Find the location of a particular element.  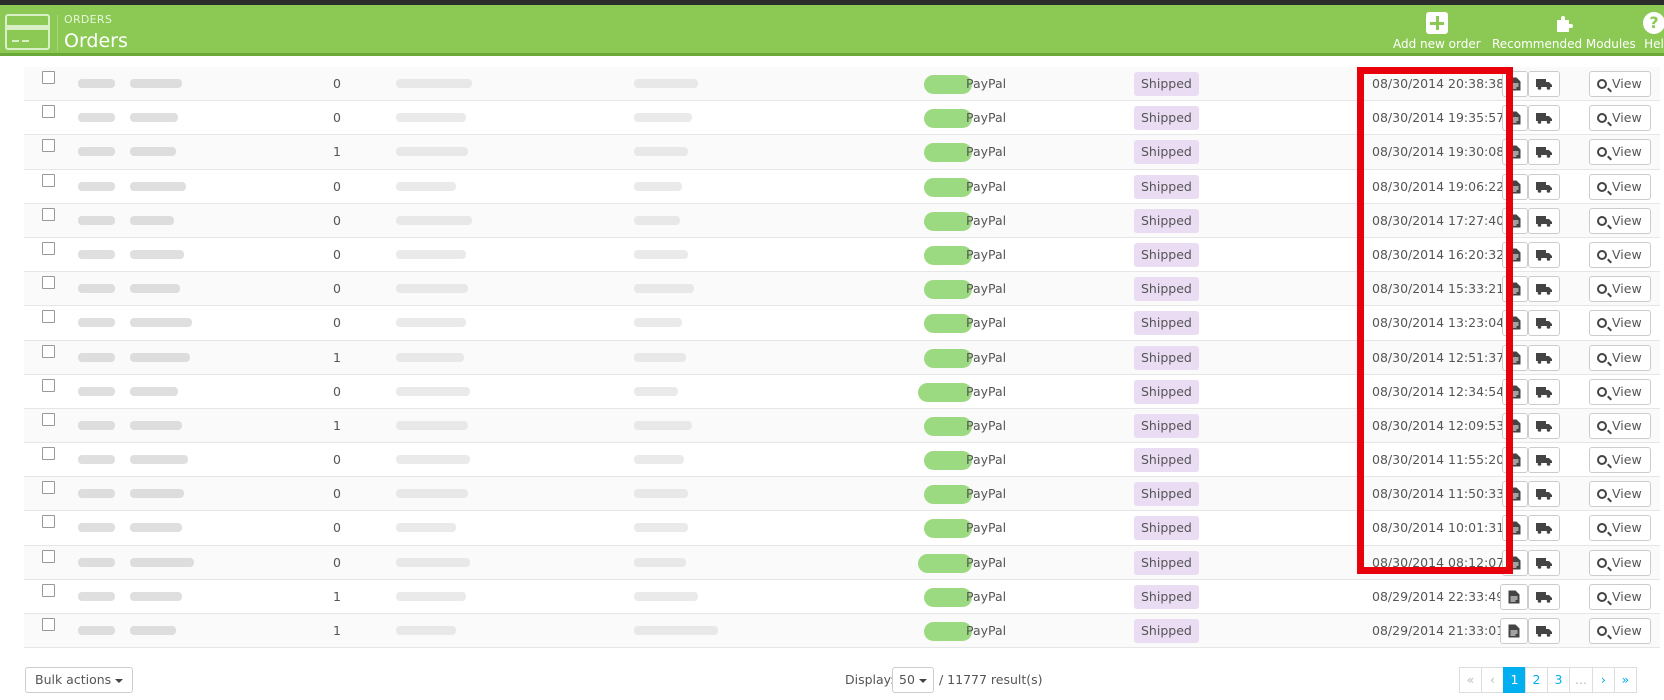

pagination-last: » is located at coordinates (1625, 680).